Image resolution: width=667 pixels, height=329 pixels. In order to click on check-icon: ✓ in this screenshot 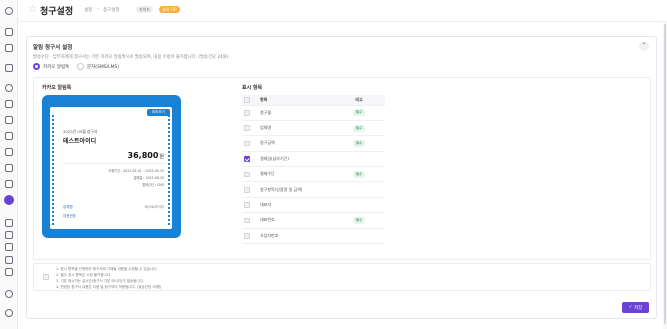, I will do `click(630, 307)`.